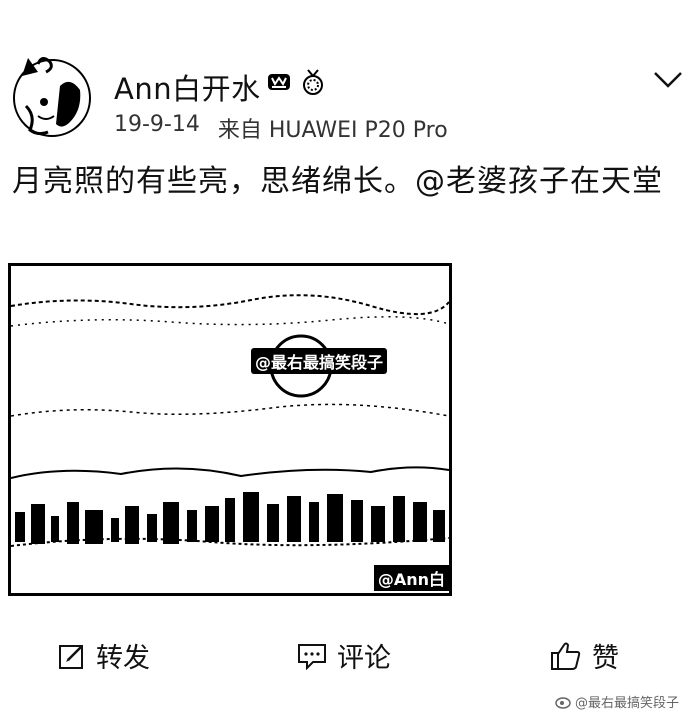 Image resolution: width=689 pixels, height=717 pixels. Describe the element at coordinates (605, 658) in the screenshot. I see `like-label: 赞` at that location.